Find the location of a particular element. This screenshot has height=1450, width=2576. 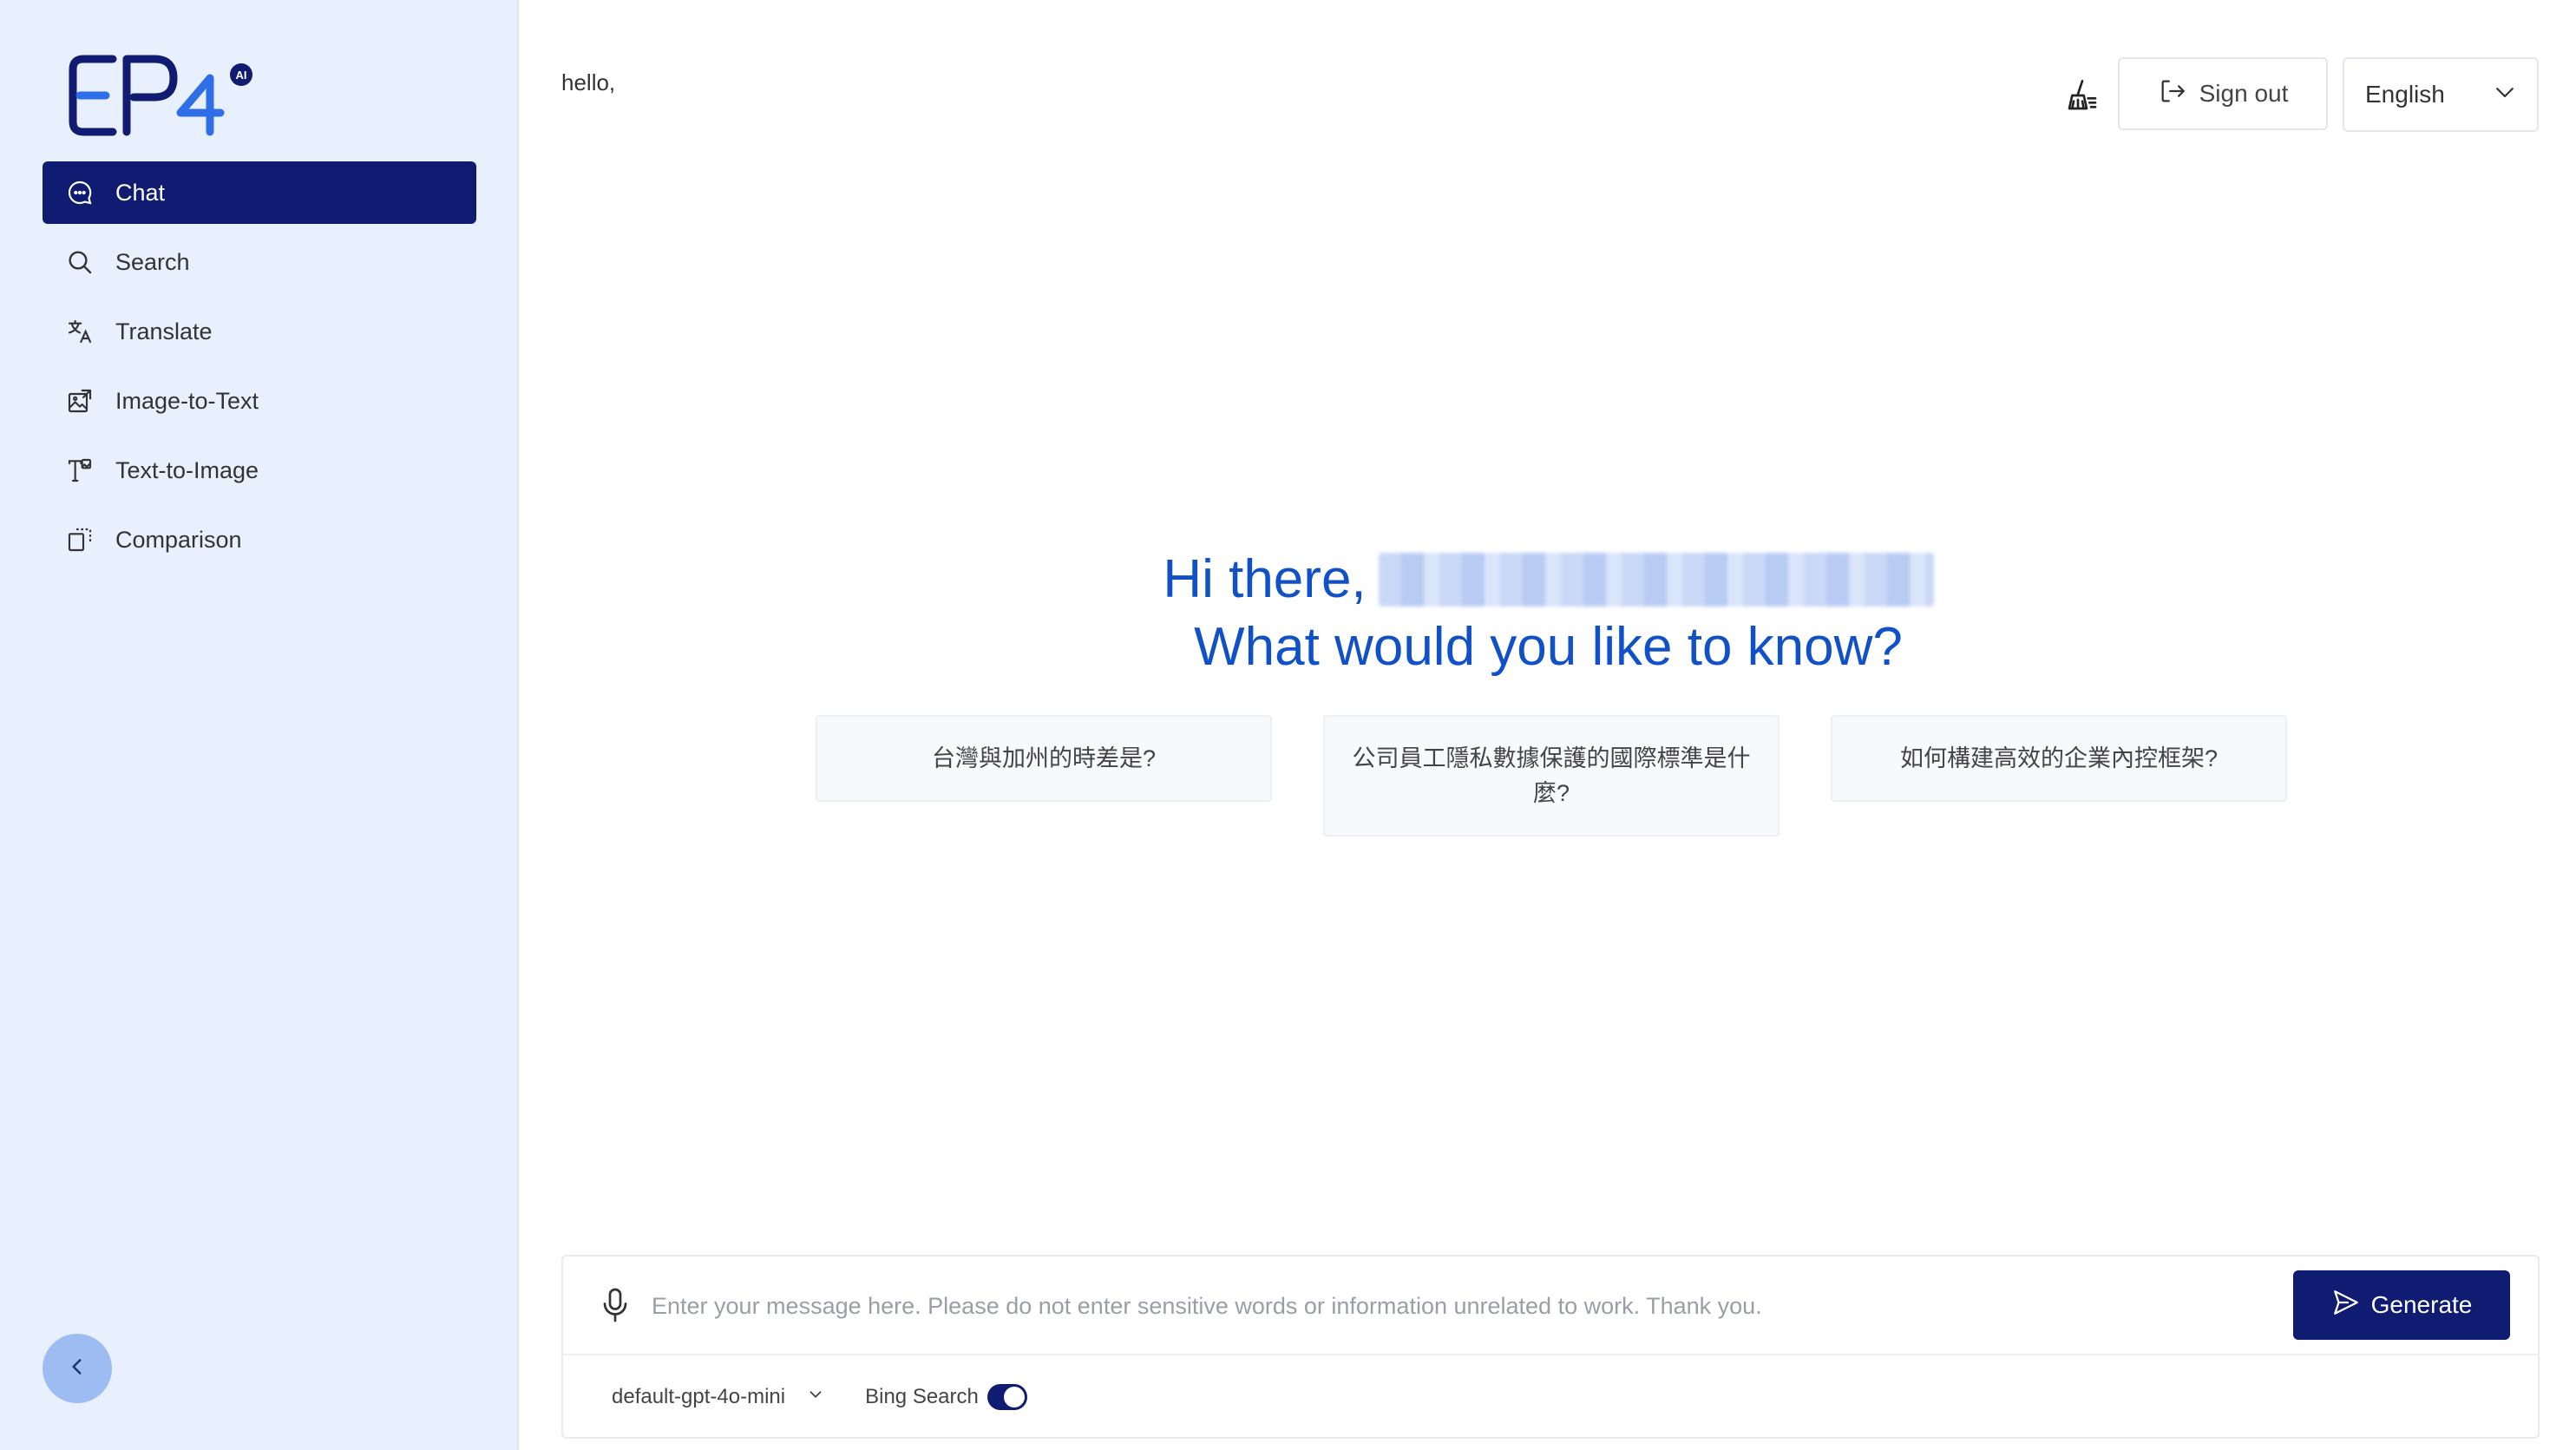

image-to-text-icon is located at coordinates (80, 401).